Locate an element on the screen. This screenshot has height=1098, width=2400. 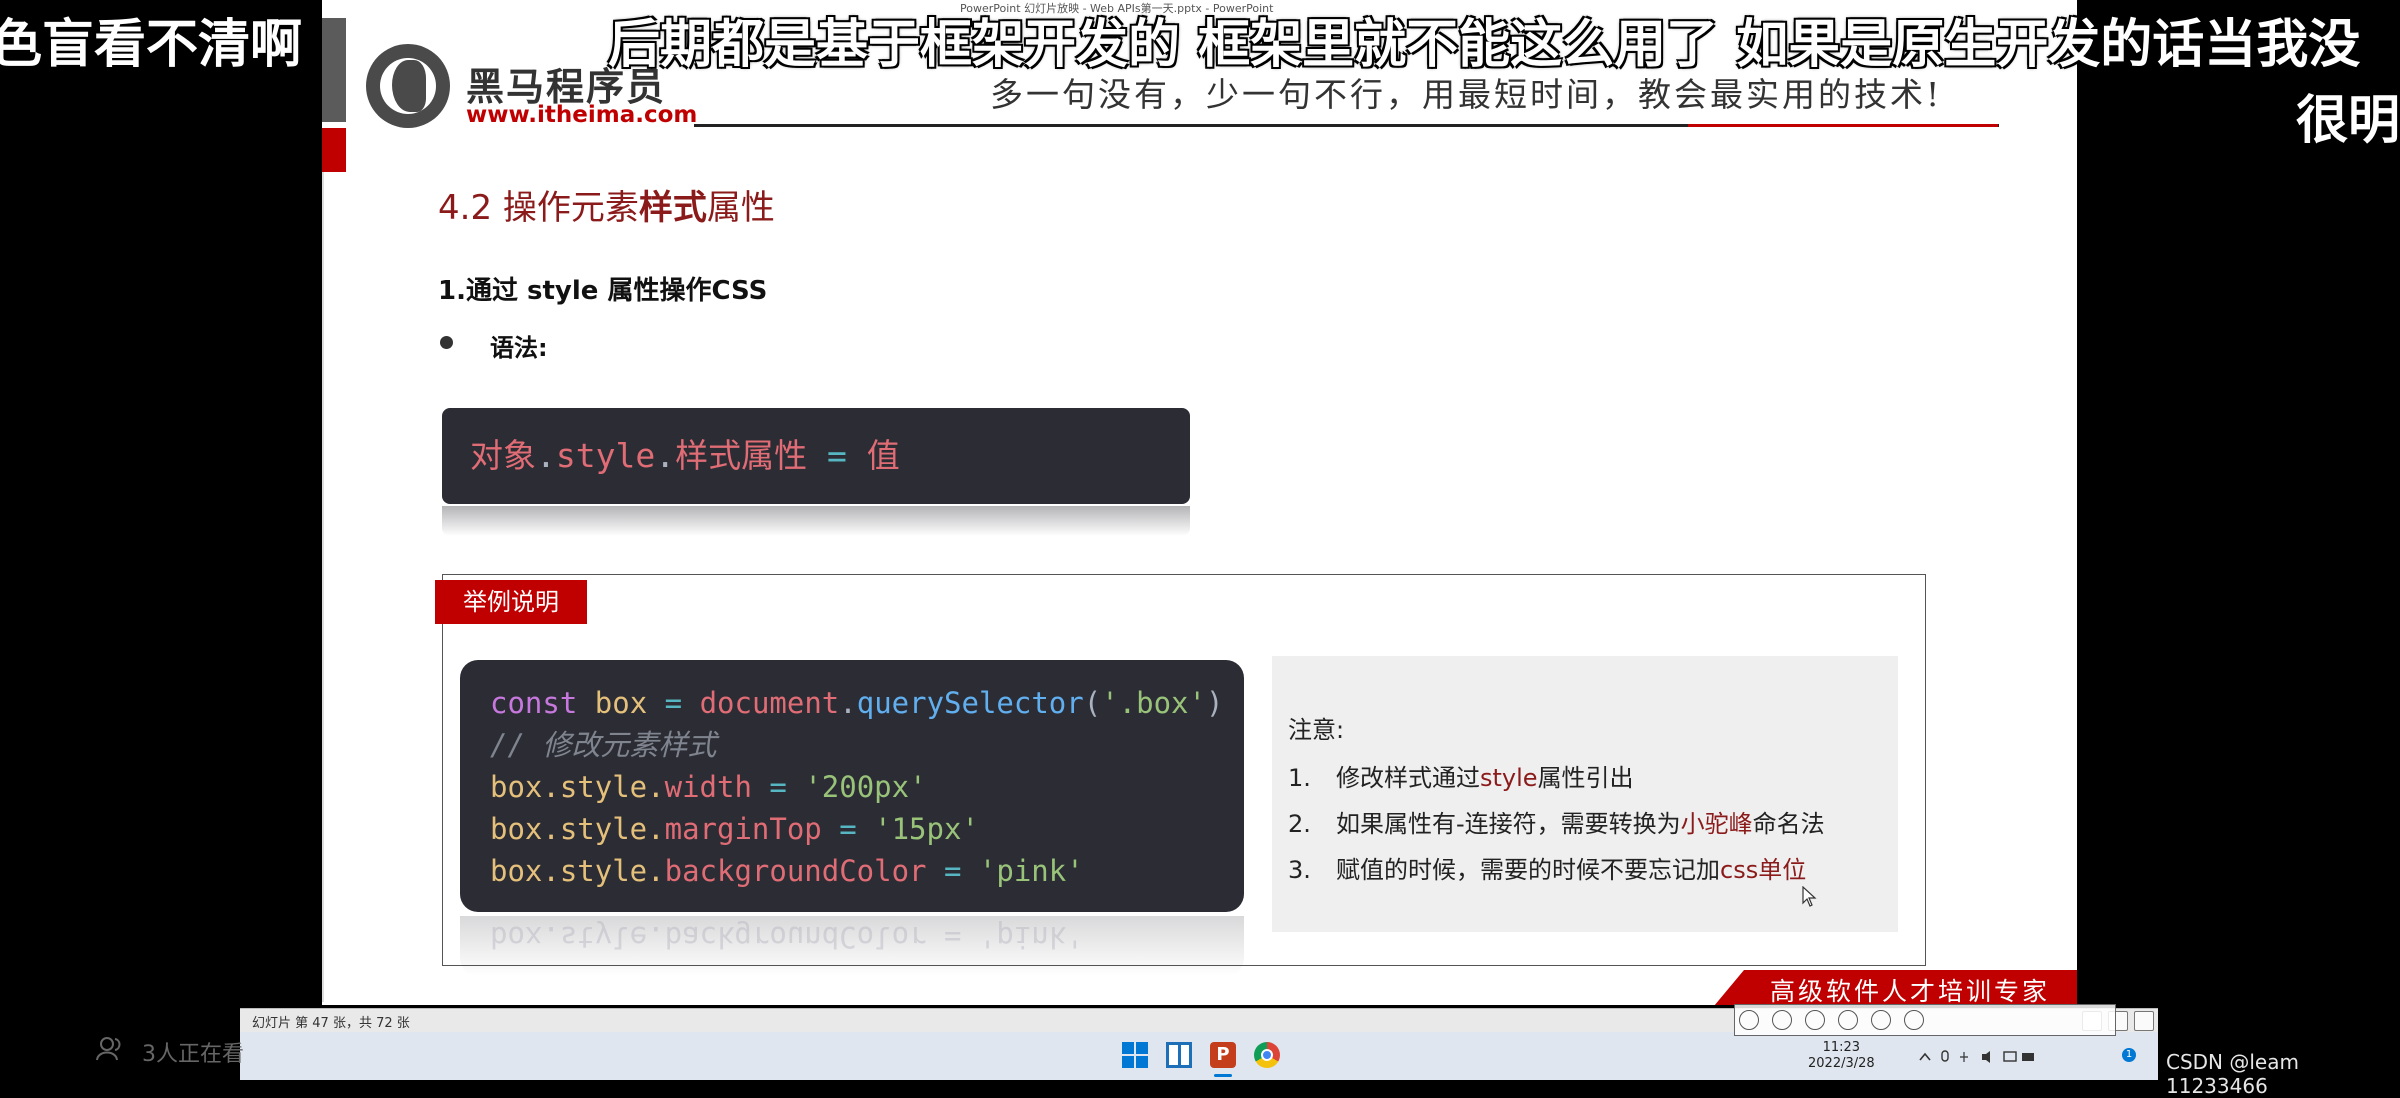
horse-head-icon is located at coordinates (409, 86).